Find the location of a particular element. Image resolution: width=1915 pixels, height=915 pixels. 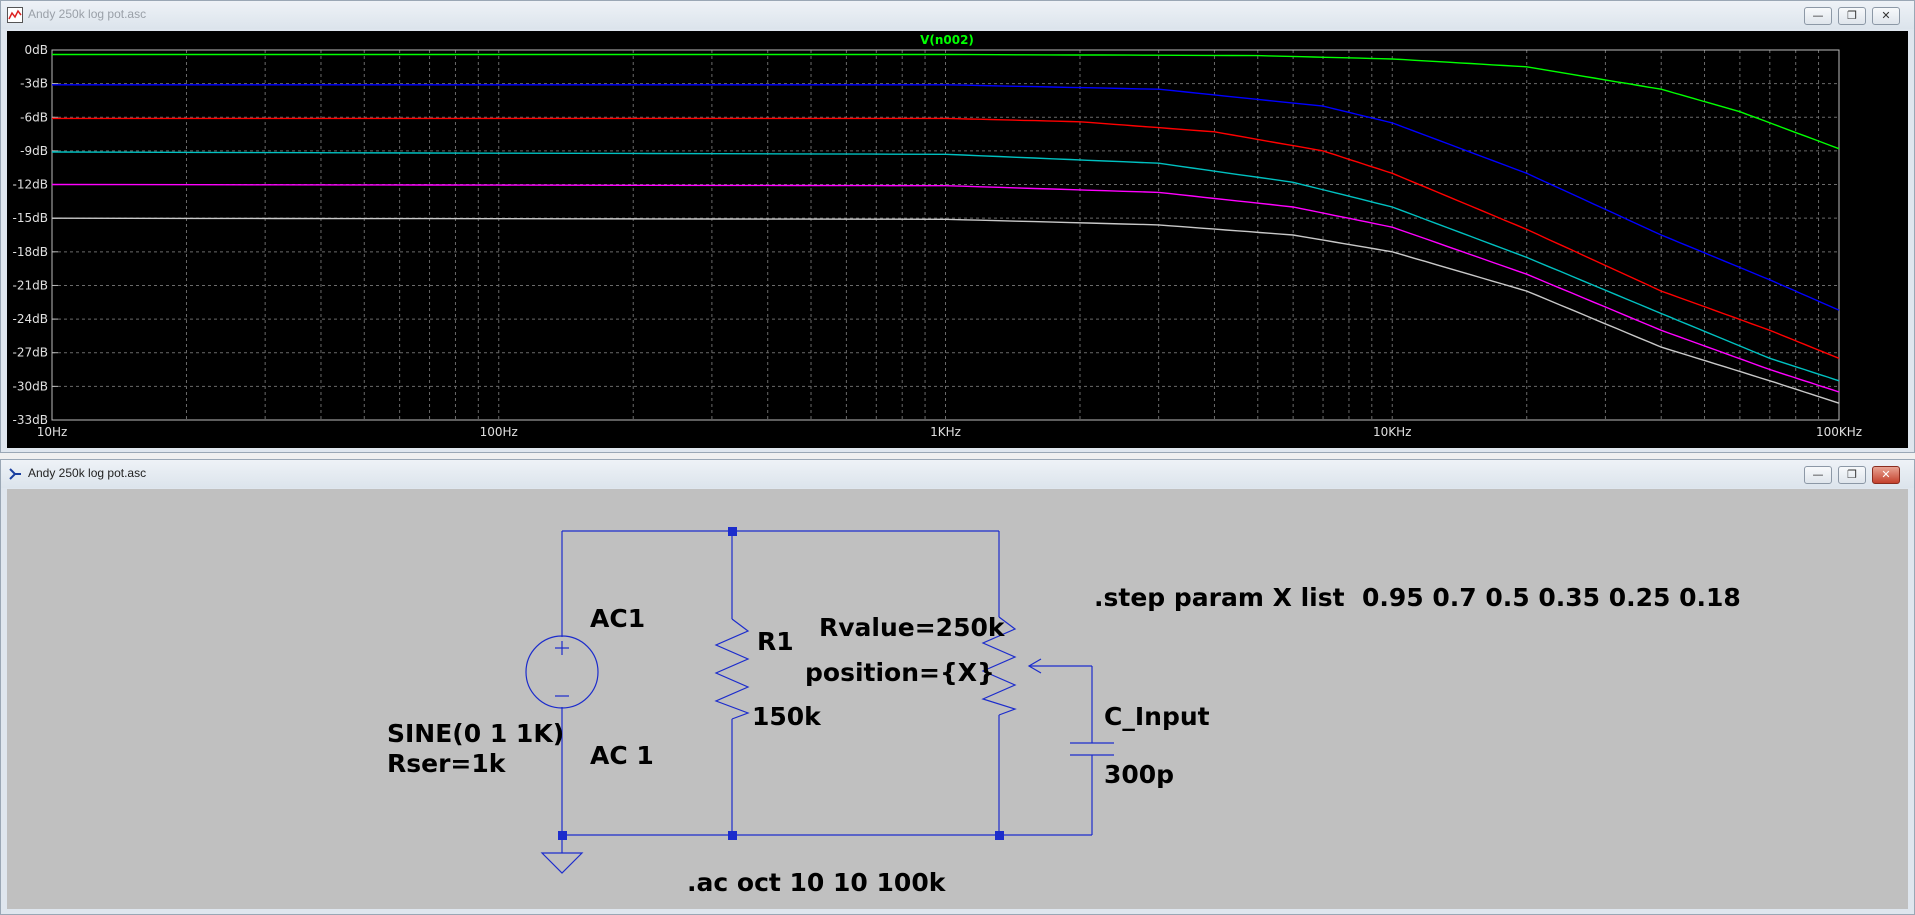

capacitor-name-label: C_Input is located at coordinates (1157, 716).